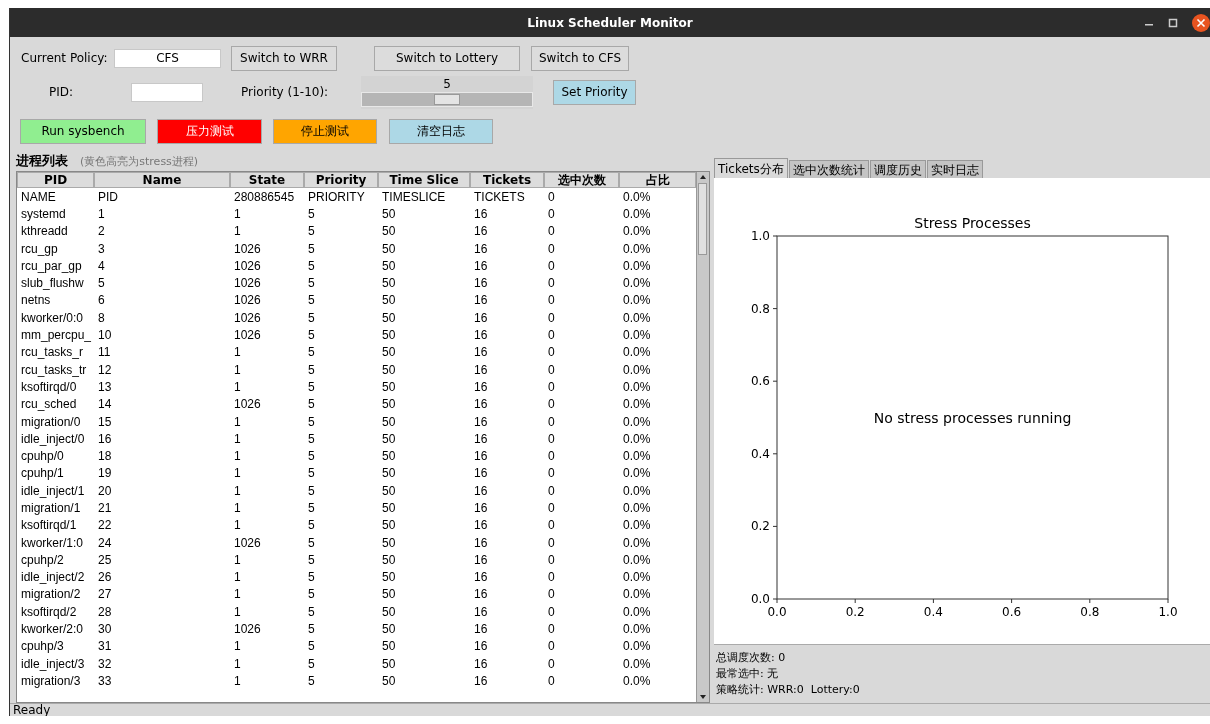 This screenshot has width=1210, height=724. I want to click on column-header: 选中次数, so click(581, 180).